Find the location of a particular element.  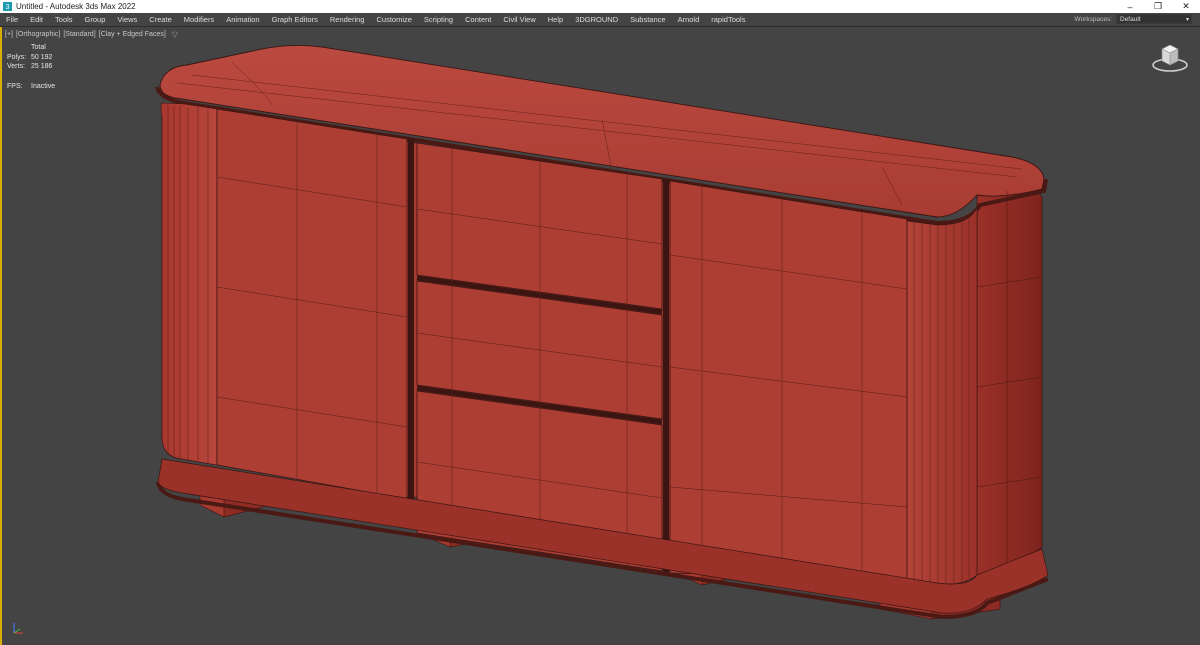

viewport-shading-standard: [Standard] is located at coordinates (79, 34).